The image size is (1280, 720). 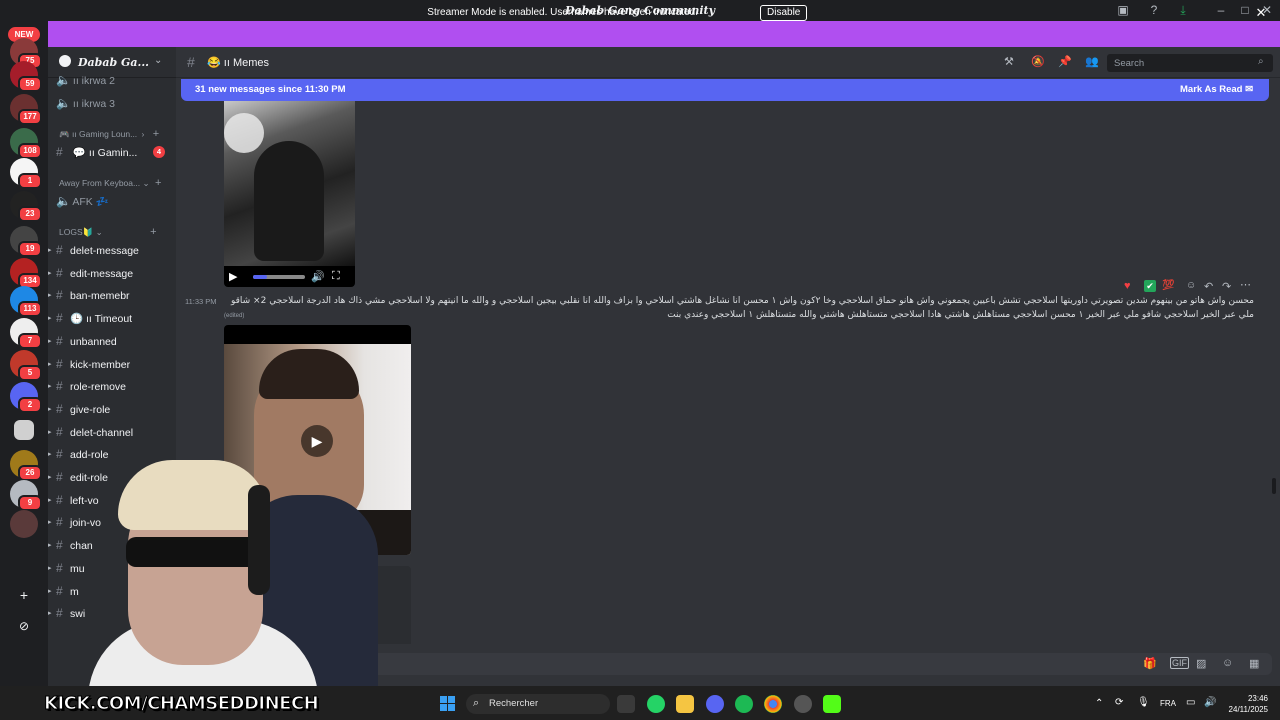 I want to click on forward-icon: ↷, so click(x=1226, y=286).